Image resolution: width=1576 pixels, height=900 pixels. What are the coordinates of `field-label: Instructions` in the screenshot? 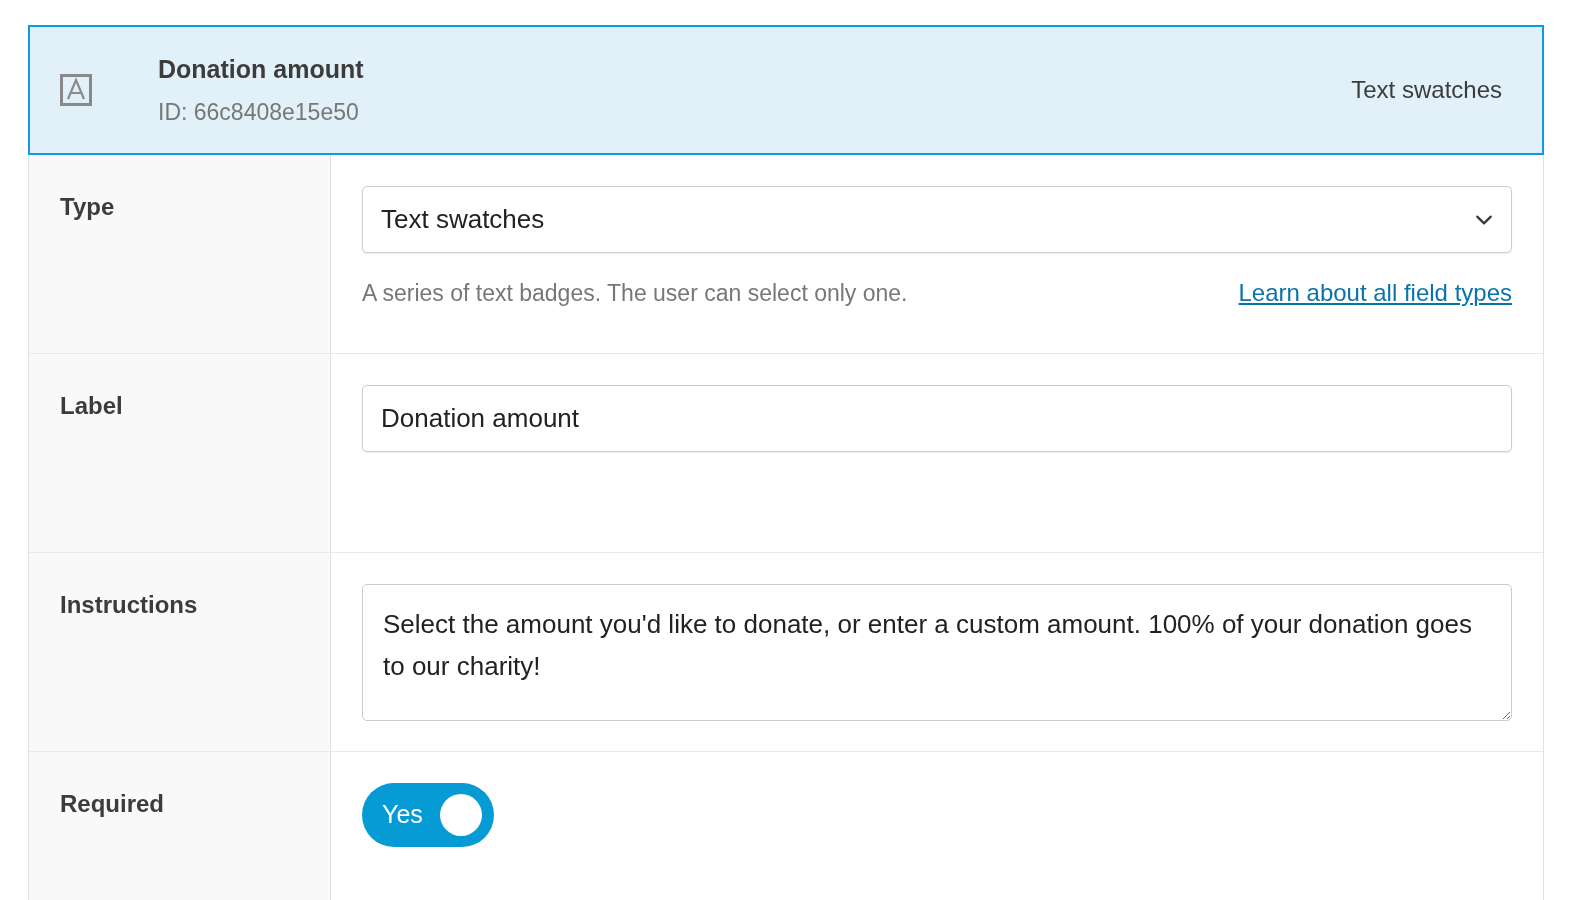 It's located at (180, 652).